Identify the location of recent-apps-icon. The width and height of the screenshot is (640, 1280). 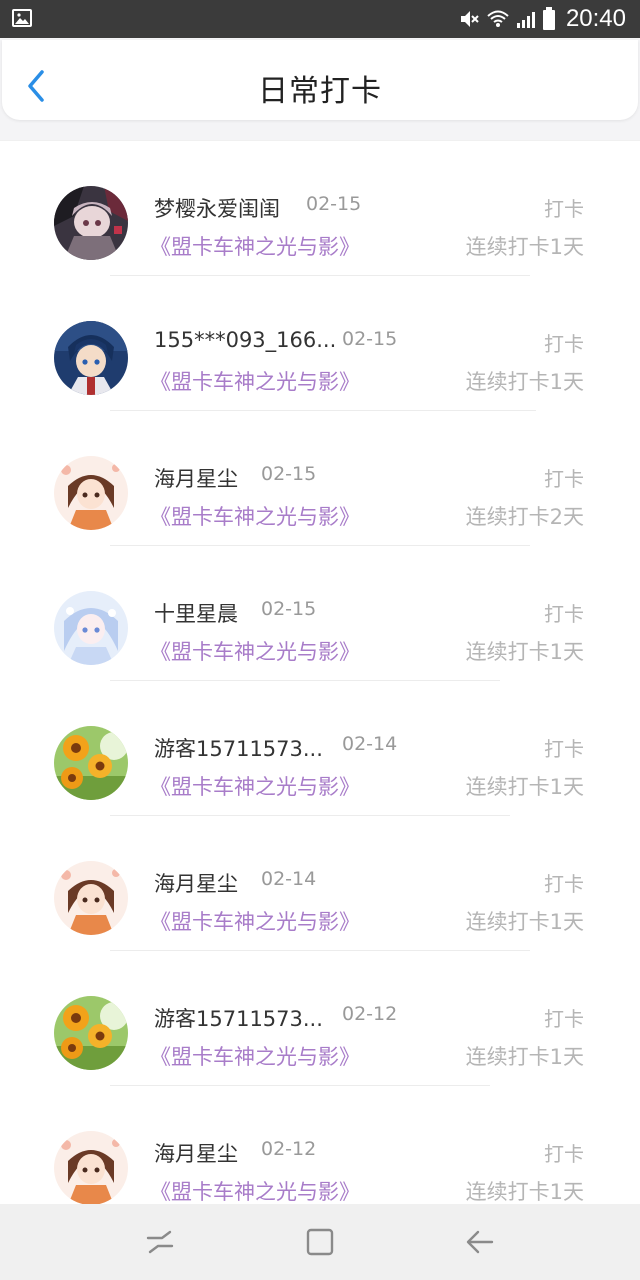
(160, 1242).